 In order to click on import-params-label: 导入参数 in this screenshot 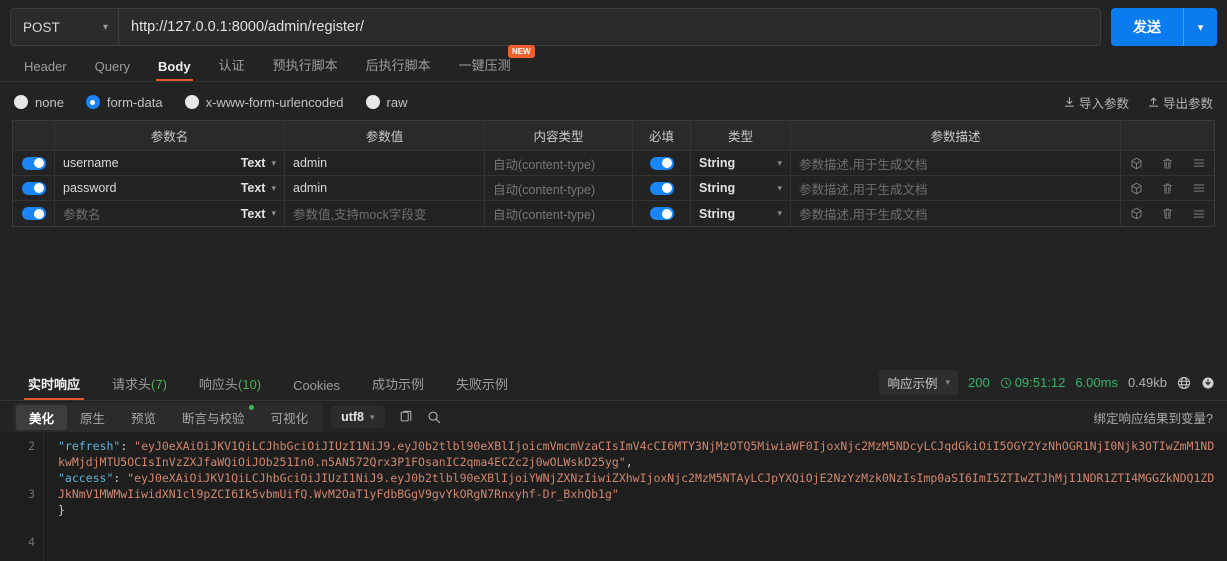, I will do `click(1103, 103)`.